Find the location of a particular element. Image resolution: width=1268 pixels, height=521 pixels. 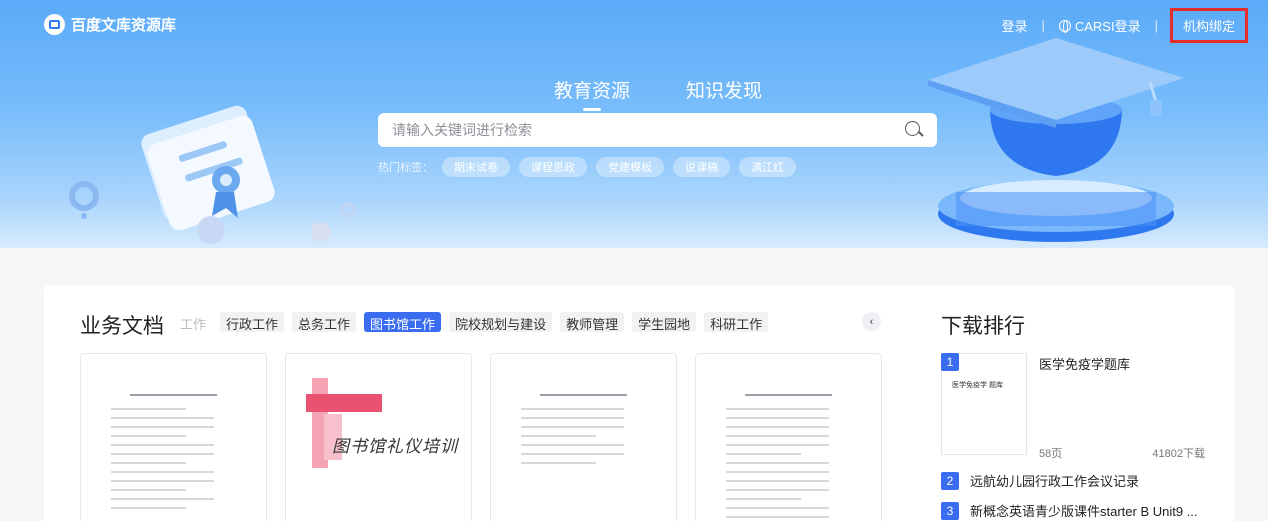

download-ranking-title: 下载排行 is located at coordinates (983, 326).